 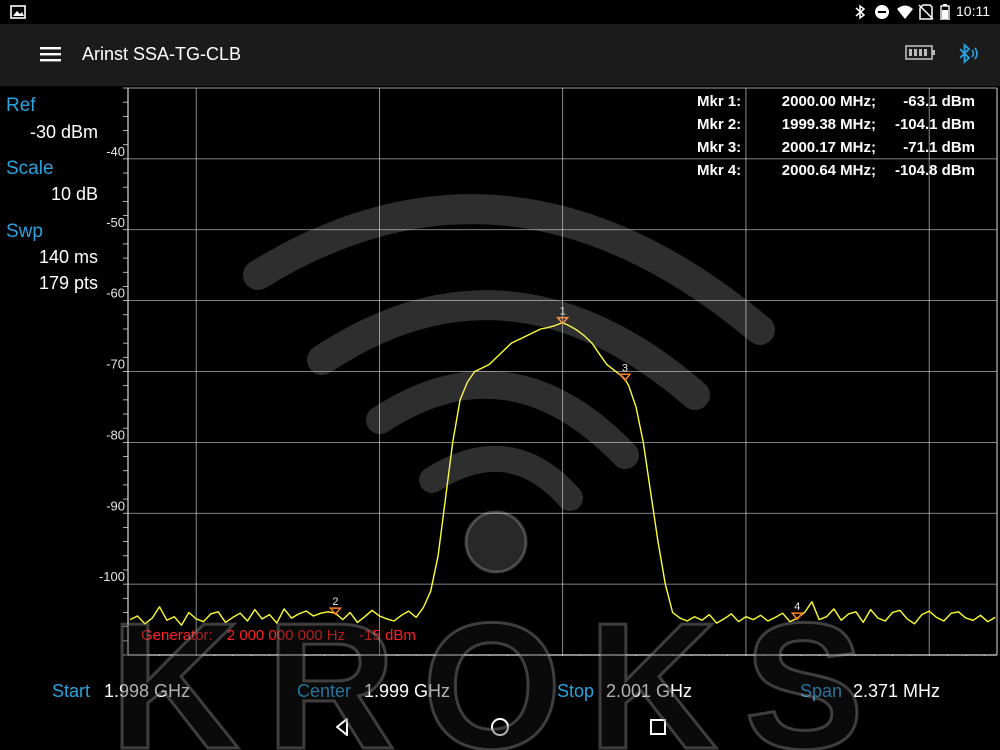 What do you see at coordinates (797, 607) in the screenshot?
I see `marker-4-label: 4` at bounding box center [797, 607].